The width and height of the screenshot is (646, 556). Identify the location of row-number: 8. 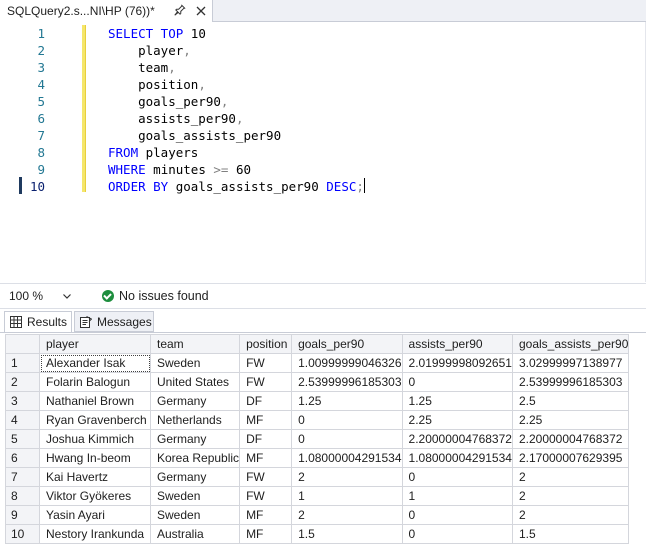
(22, 496).